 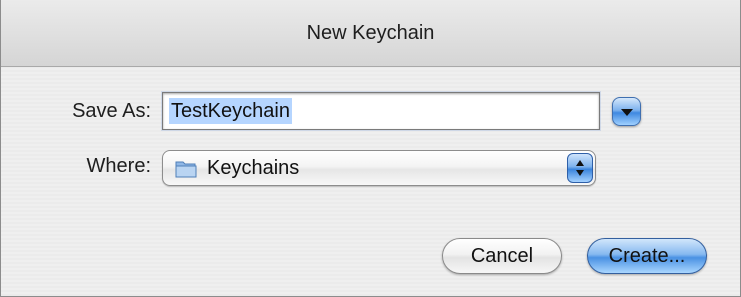 What do you see at coordinates (502, 256) in the screenshot?
I see `cancel-button: Cancel` at bounding box center [502, 256].